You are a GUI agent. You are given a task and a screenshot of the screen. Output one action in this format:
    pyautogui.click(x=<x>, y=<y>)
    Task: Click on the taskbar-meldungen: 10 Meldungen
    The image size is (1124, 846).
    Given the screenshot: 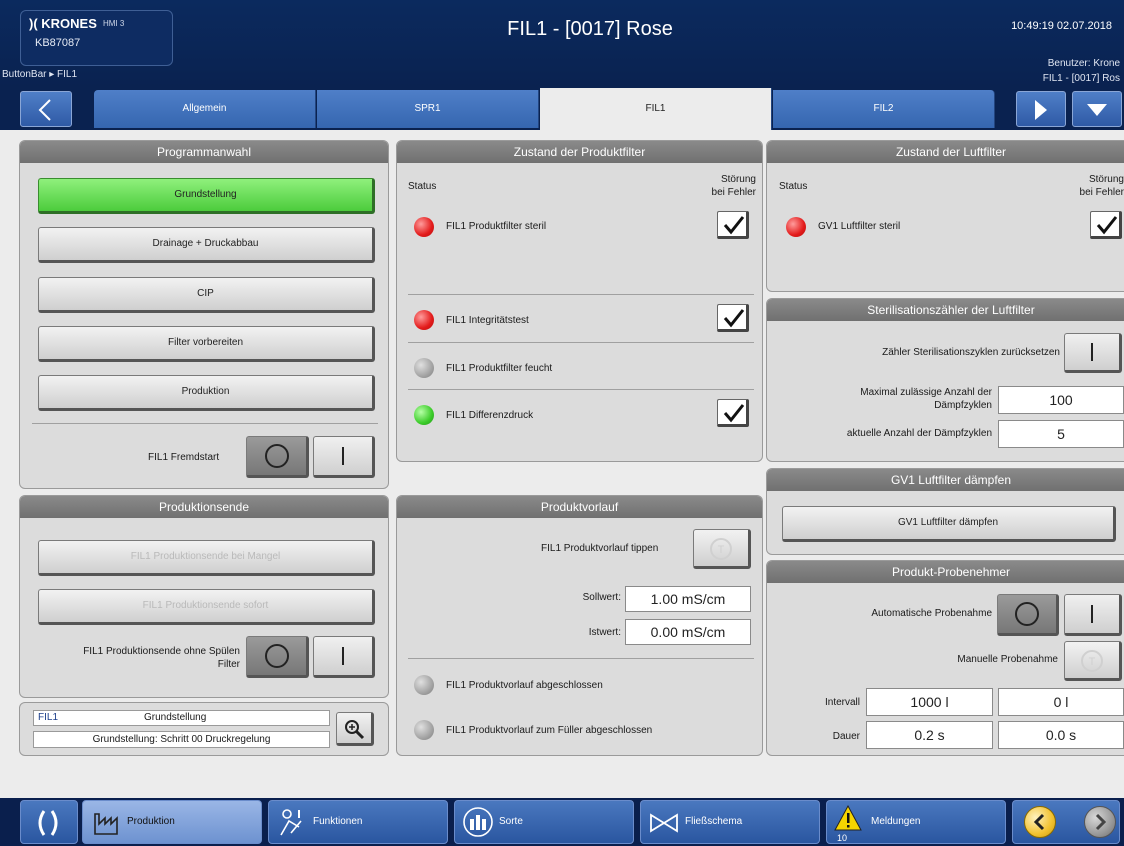 What is the action you would take?
    pyautogui.click(x=916, y=822)
    